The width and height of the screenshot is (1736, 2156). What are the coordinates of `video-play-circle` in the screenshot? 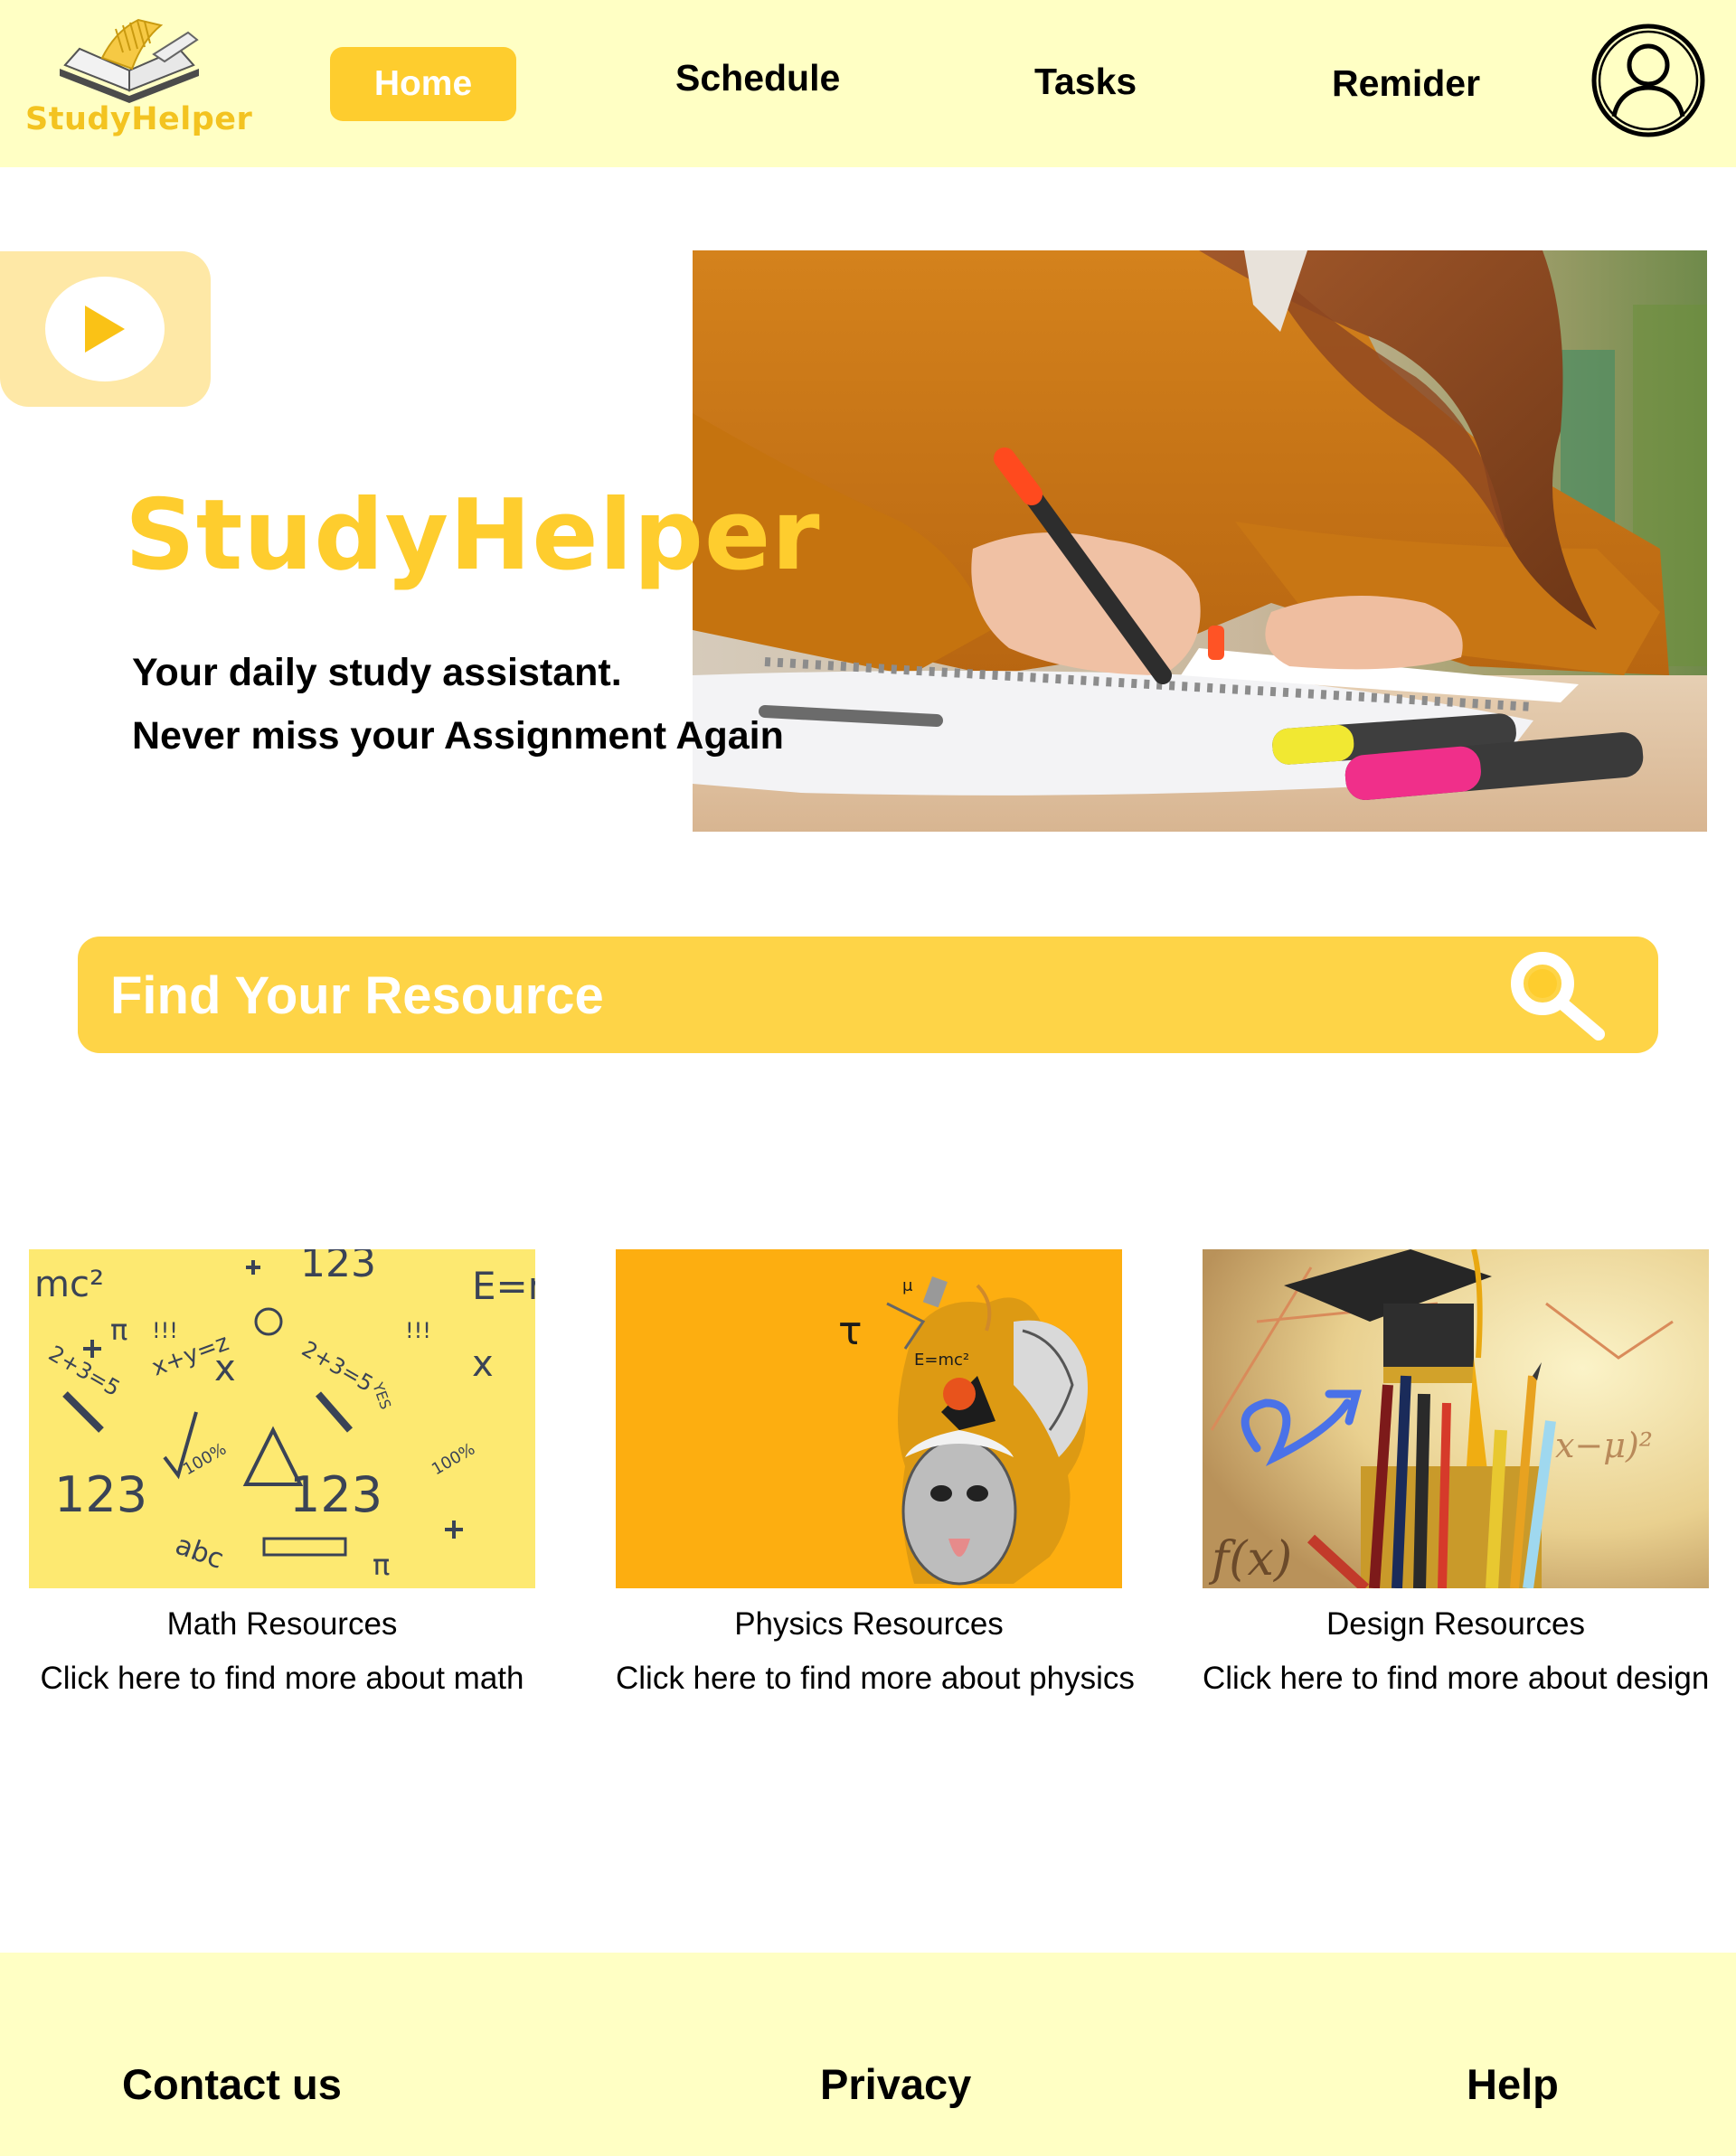 It's located at (105, 329).